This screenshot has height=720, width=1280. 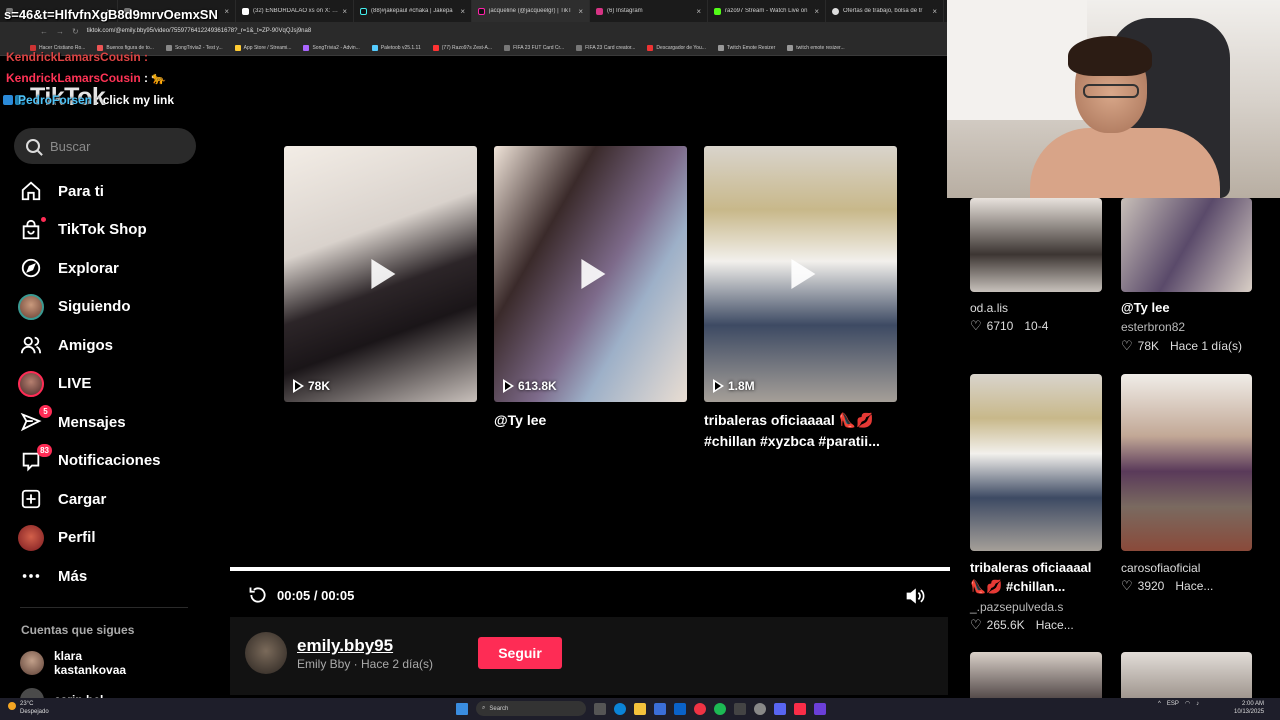 What do you see at coordinates (396, 47) in the screenshot?
I see `bookmark: Paletoob v25.1.11` at bounding box center [396, 47].